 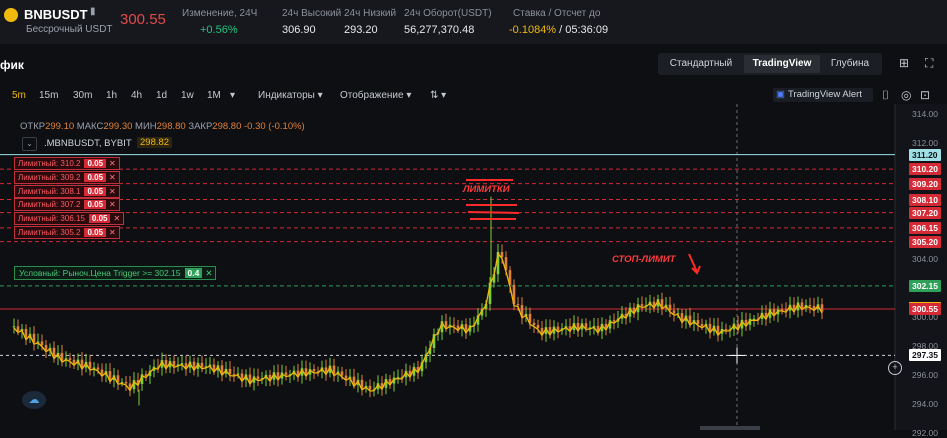 I want to click on bnb-coin-icon, so click(x=11, y=15).